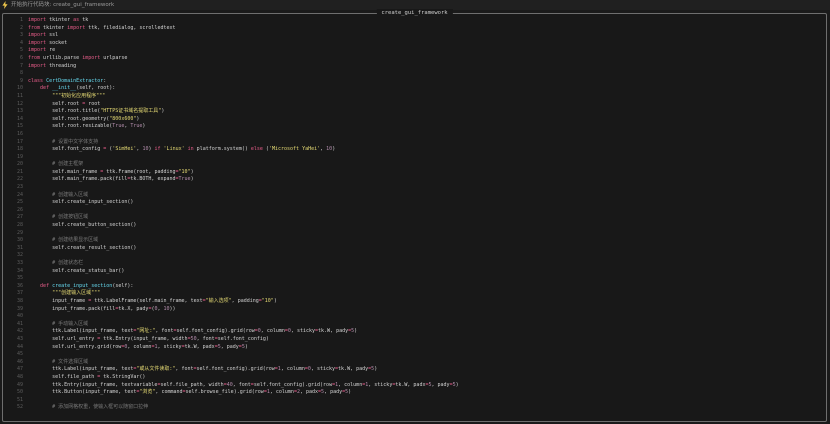  I want to click on code-line: 34 self.create_status_bar(), so click(414, 272).